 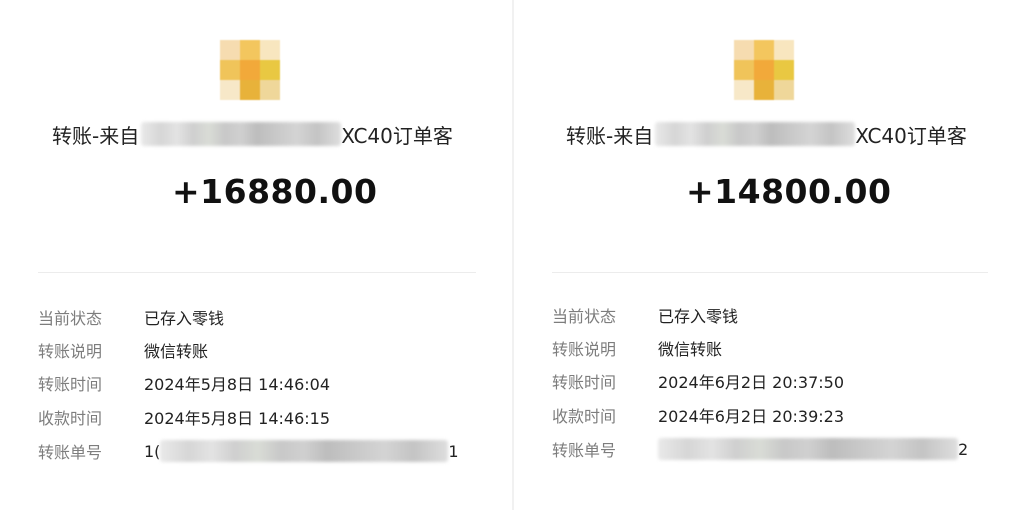 I want to click on order-number-start: 1(, so click(x=152, y=451).